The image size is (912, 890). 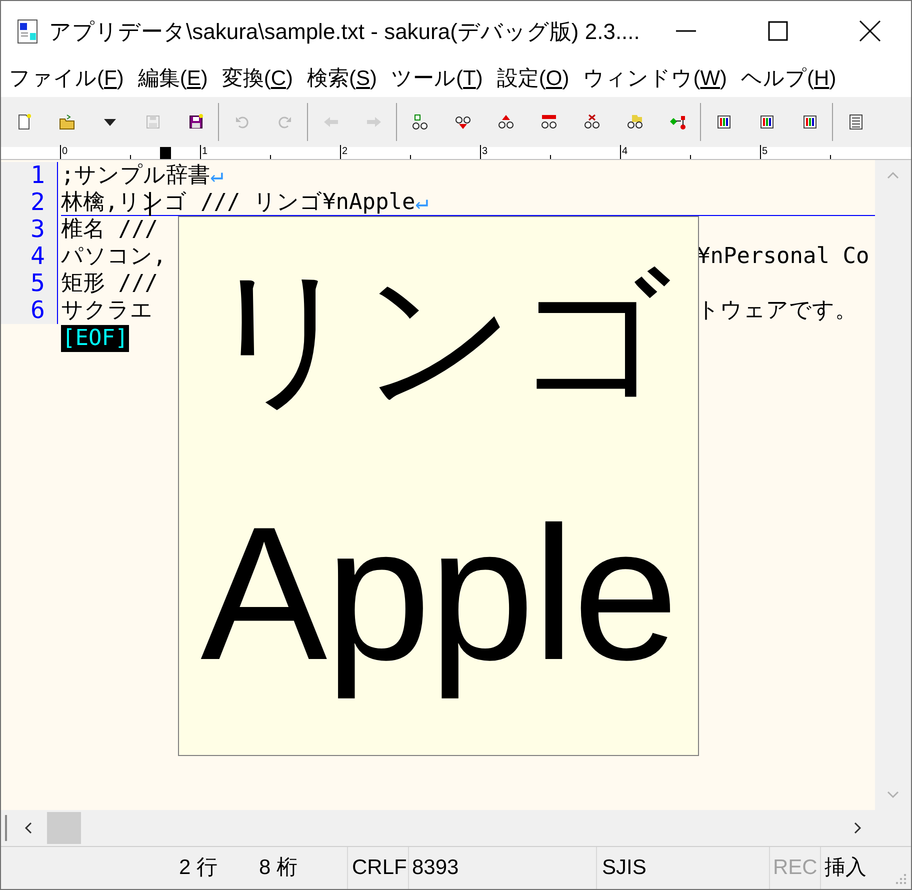 What do you see at coordinates (678, 122) in the screenshot?
I see `diagram-icon` at bounding box center [678, 122].